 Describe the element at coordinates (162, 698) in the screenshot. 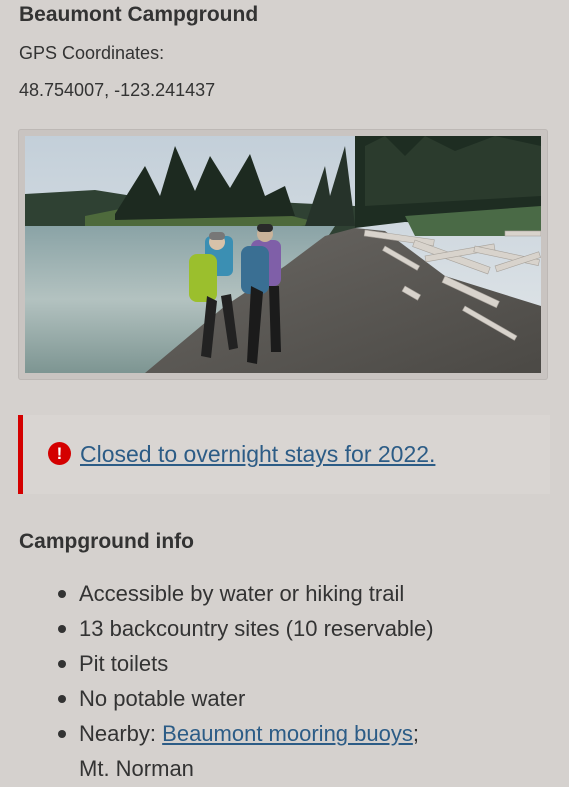

I see `list-item-text: No potable water` at that location.